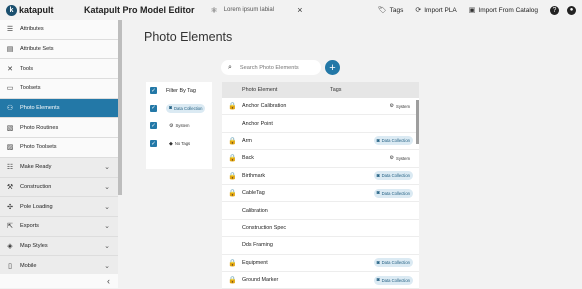  I want to click on table-row: 🔒 Arm ◙ Data Collection, so click(320, 142).